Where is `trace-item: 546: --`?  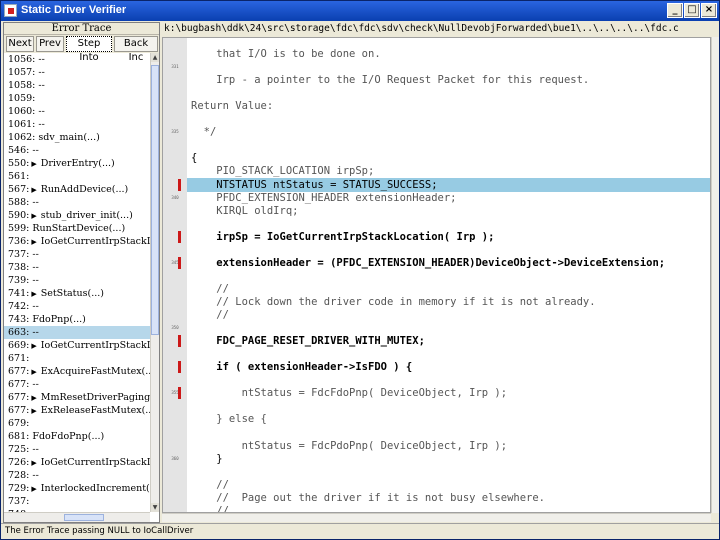
trace-item: 546: -- is located at coordinates (77, 150).